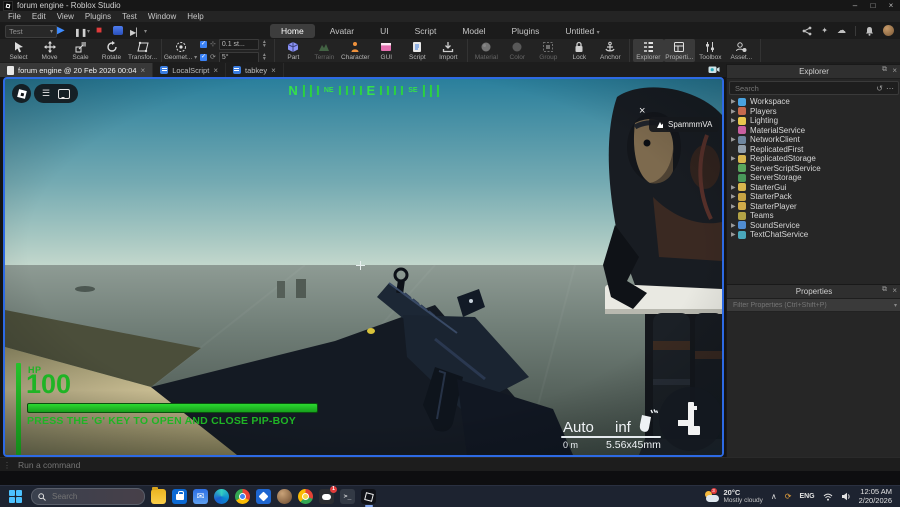 The width and height of the screenshot is (900, 507). I want to click on microsoft-store-icon, so click(179, 496).